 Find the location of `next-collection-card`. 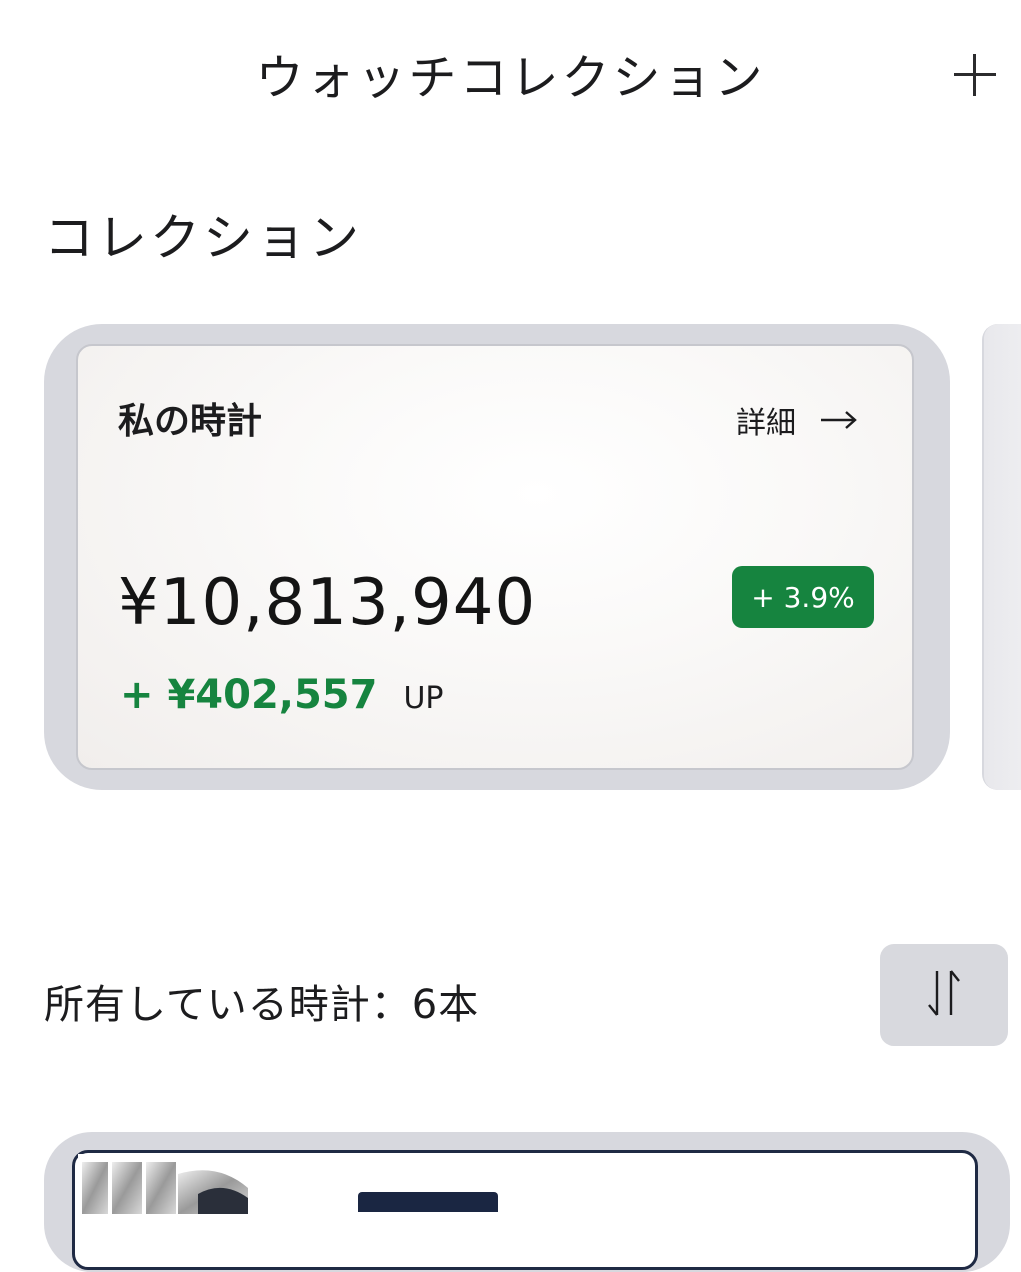

next-collection-card is located at coordinates (1001, 557).